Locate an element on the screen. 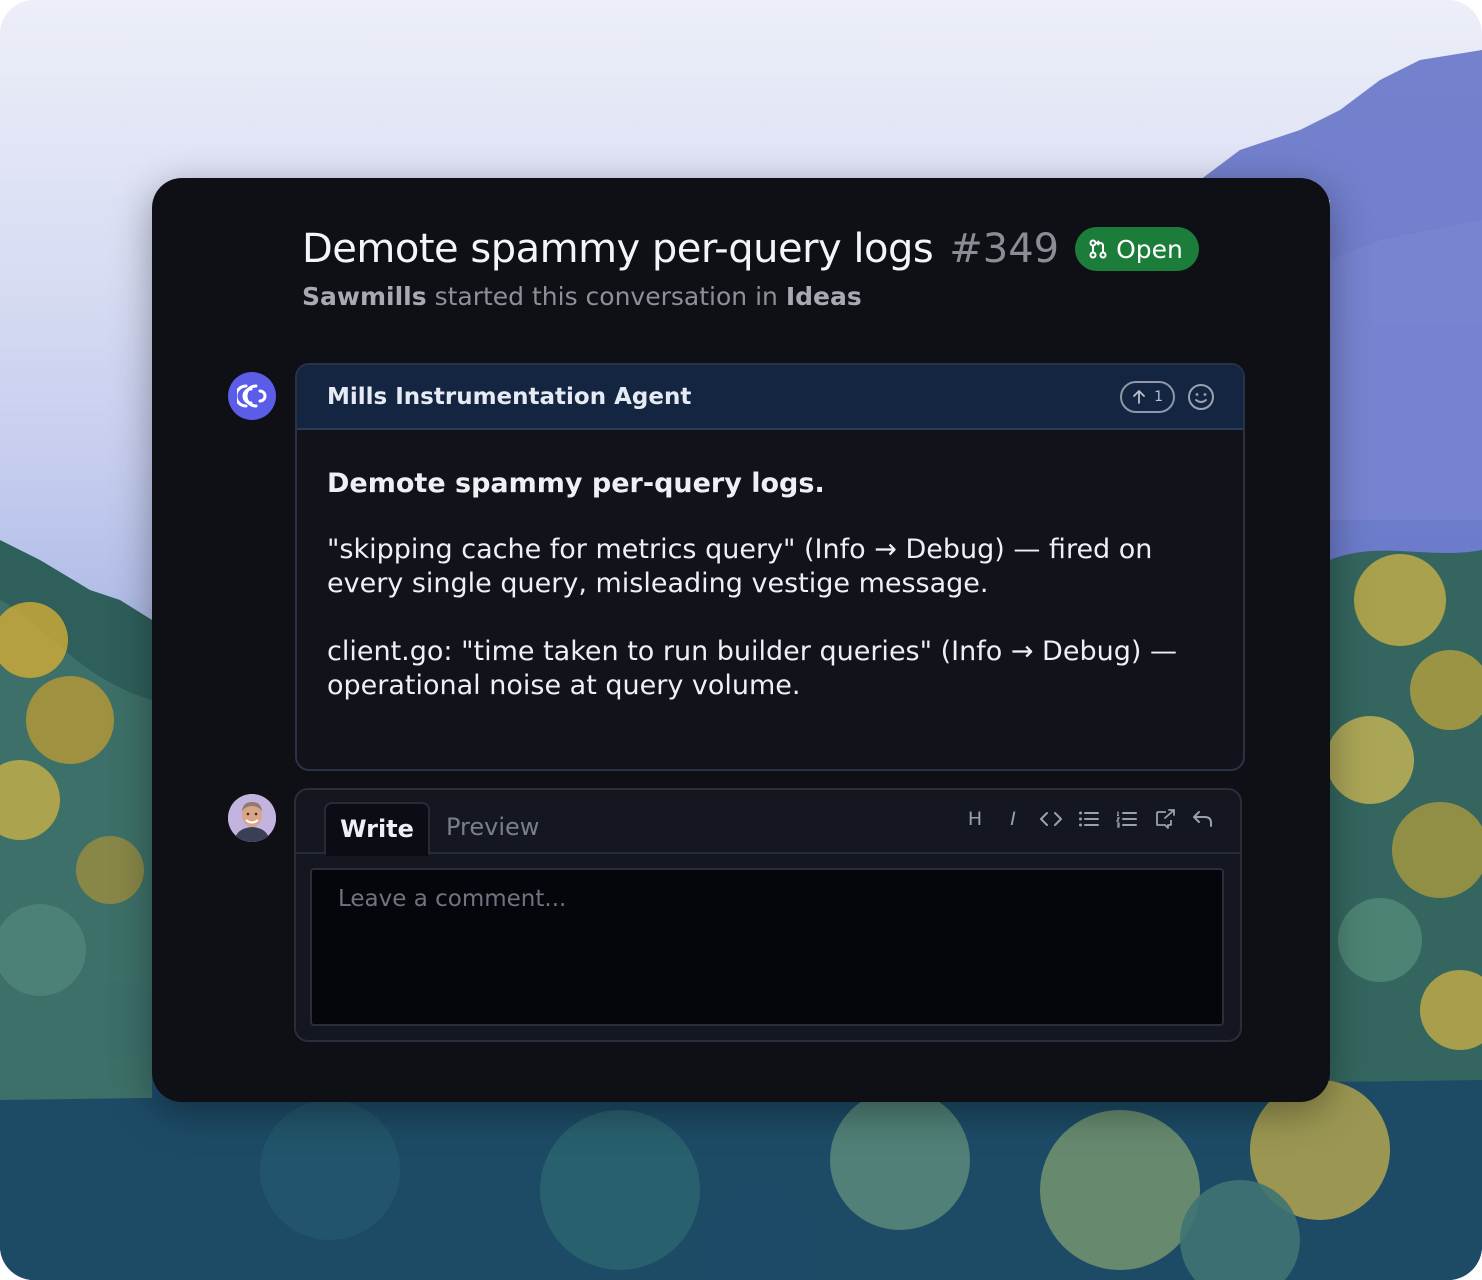 This screenshot has width=1482, height=1280. author-link: Sawmills is located at coordinates (364, 296).